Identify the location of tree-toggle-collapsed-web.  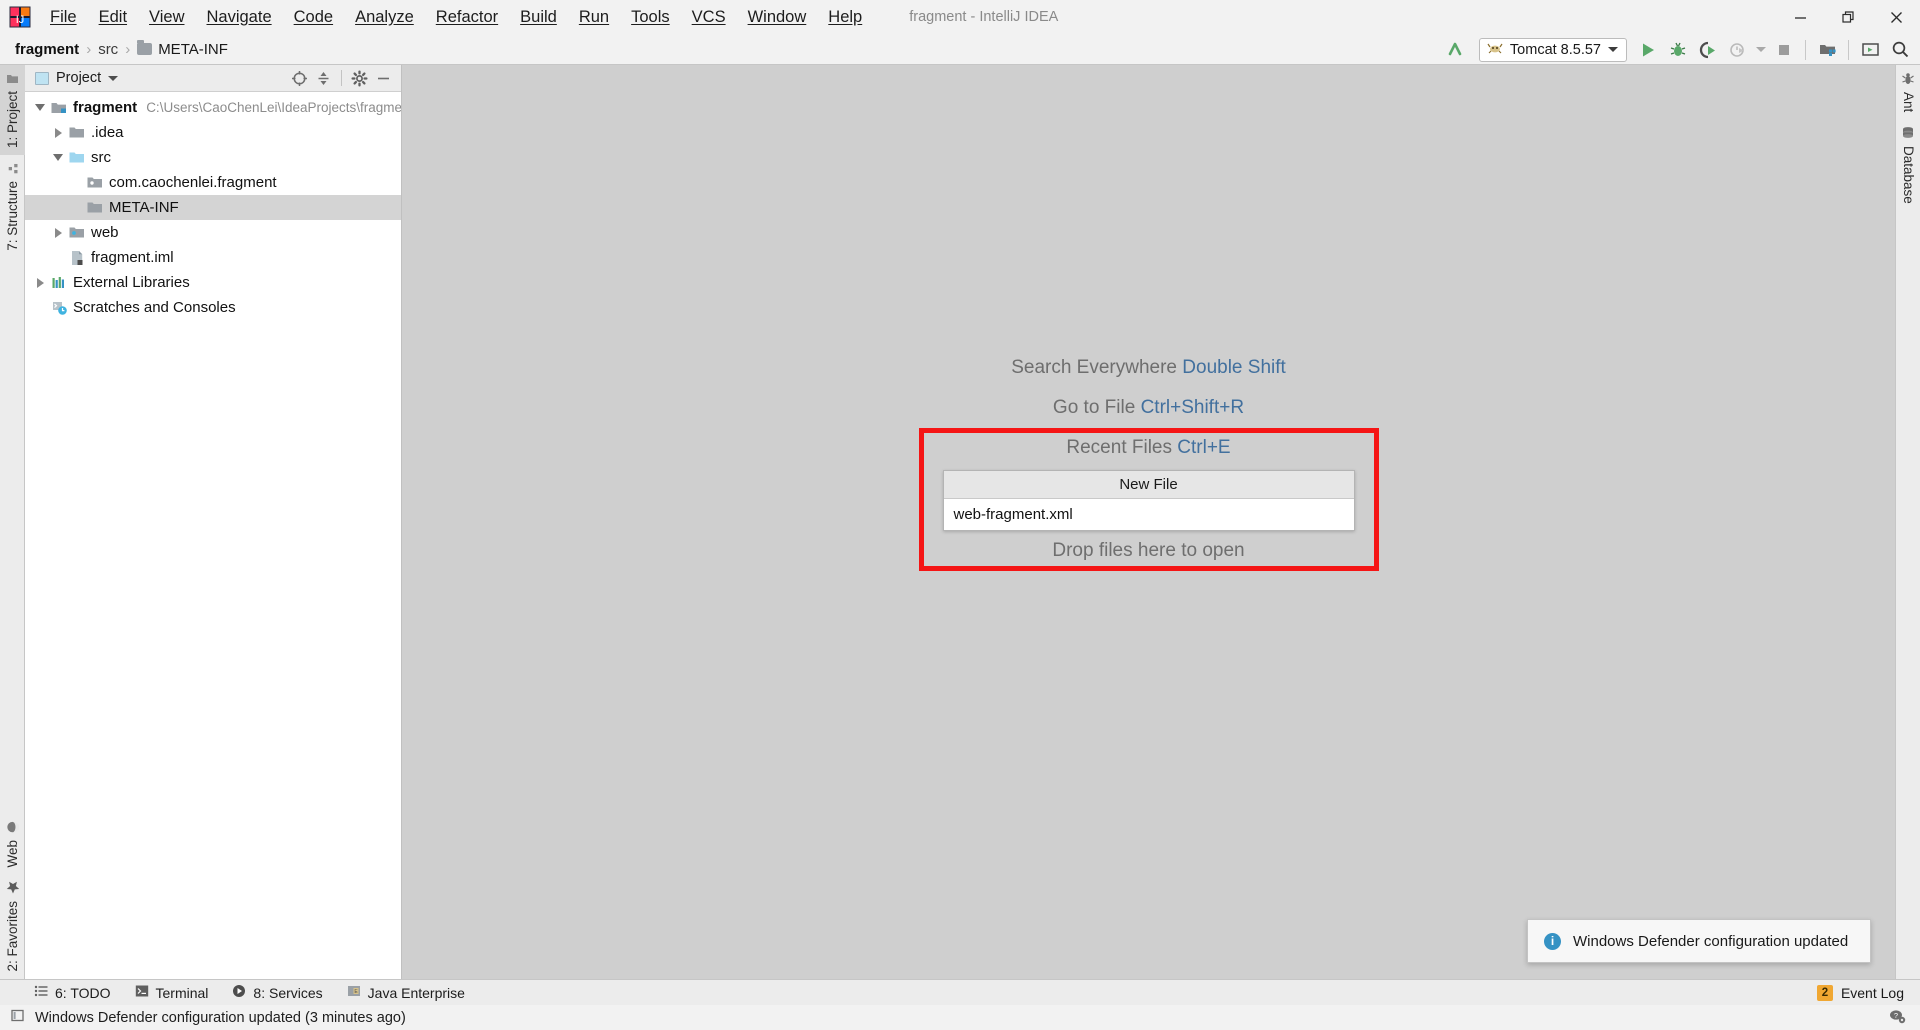
(58, 232).